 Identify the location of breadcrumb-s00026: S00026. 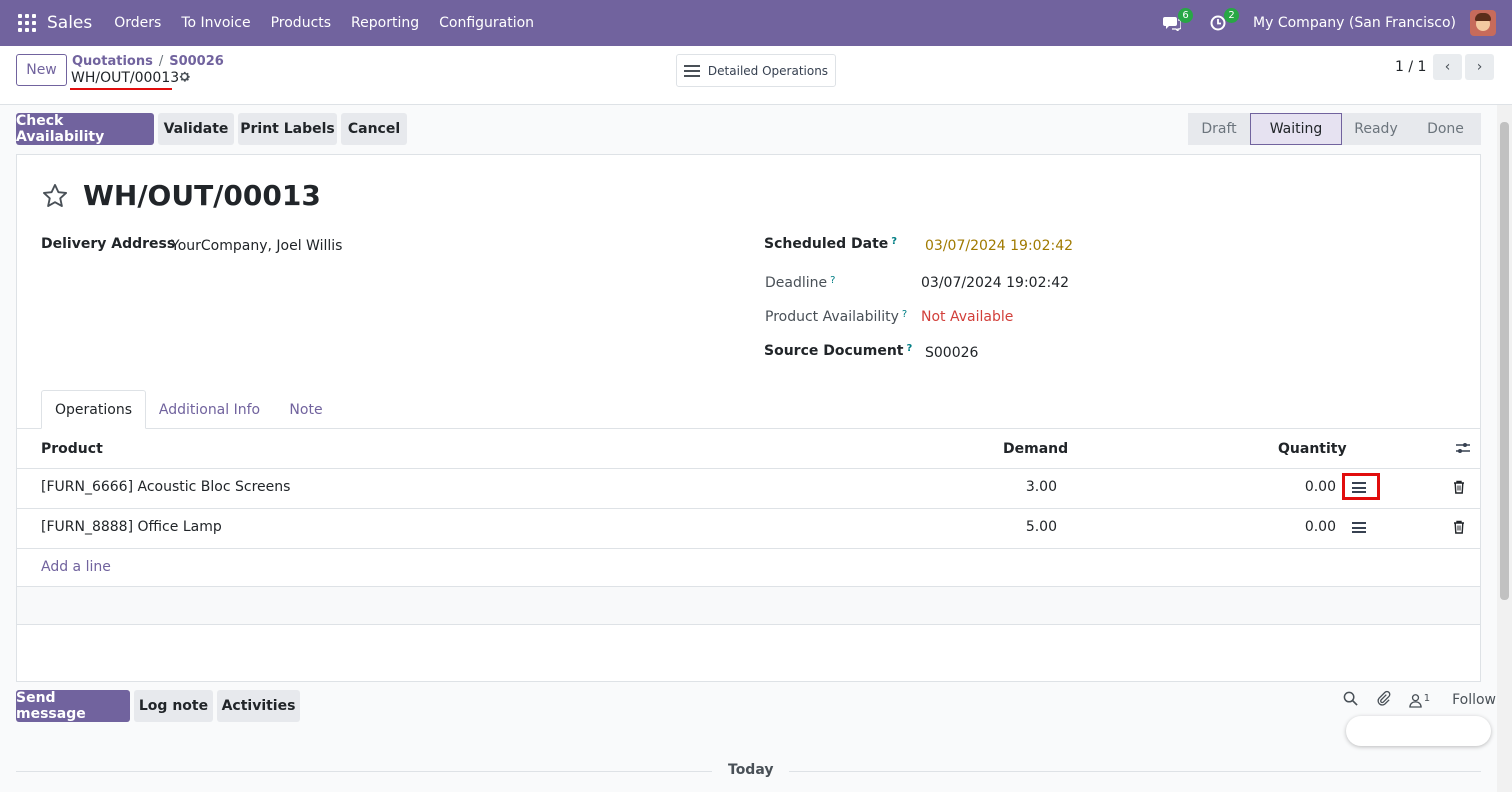
(196, 61).